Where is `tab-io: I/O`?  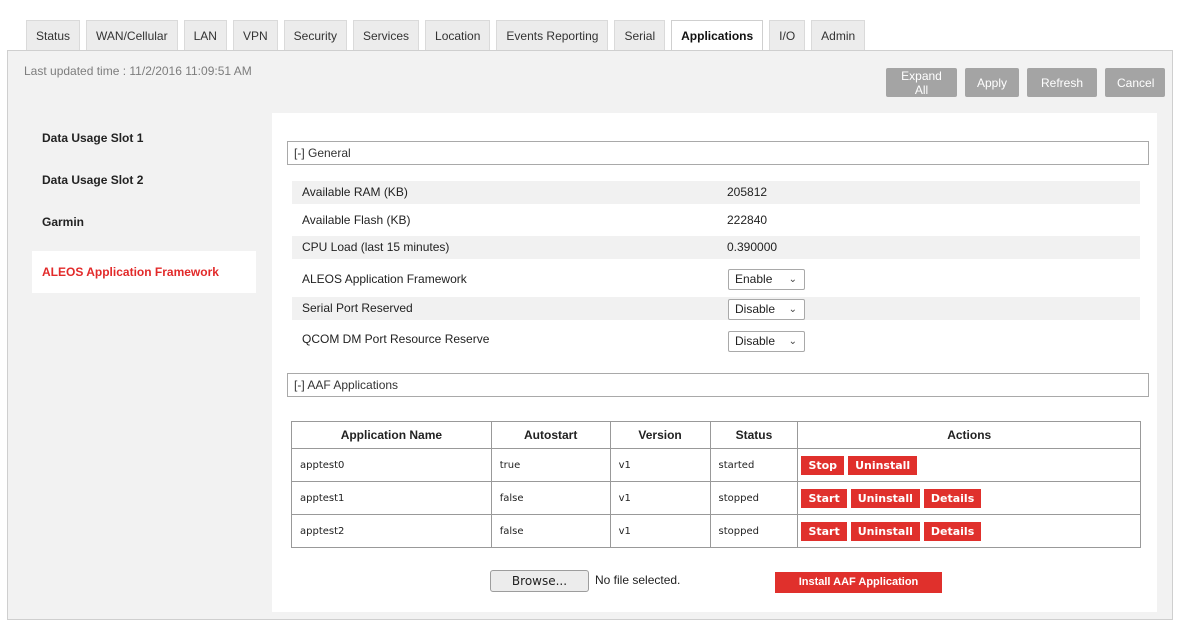 tab-io: I/O is located at coordinates (787, 35).